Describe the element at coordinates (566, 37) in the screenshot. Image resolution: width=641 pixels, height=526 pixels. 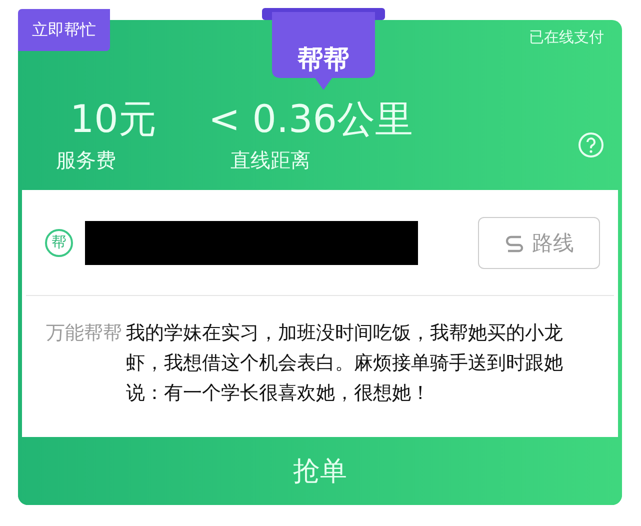
I see `payment-status: 已在线支付` at that location.